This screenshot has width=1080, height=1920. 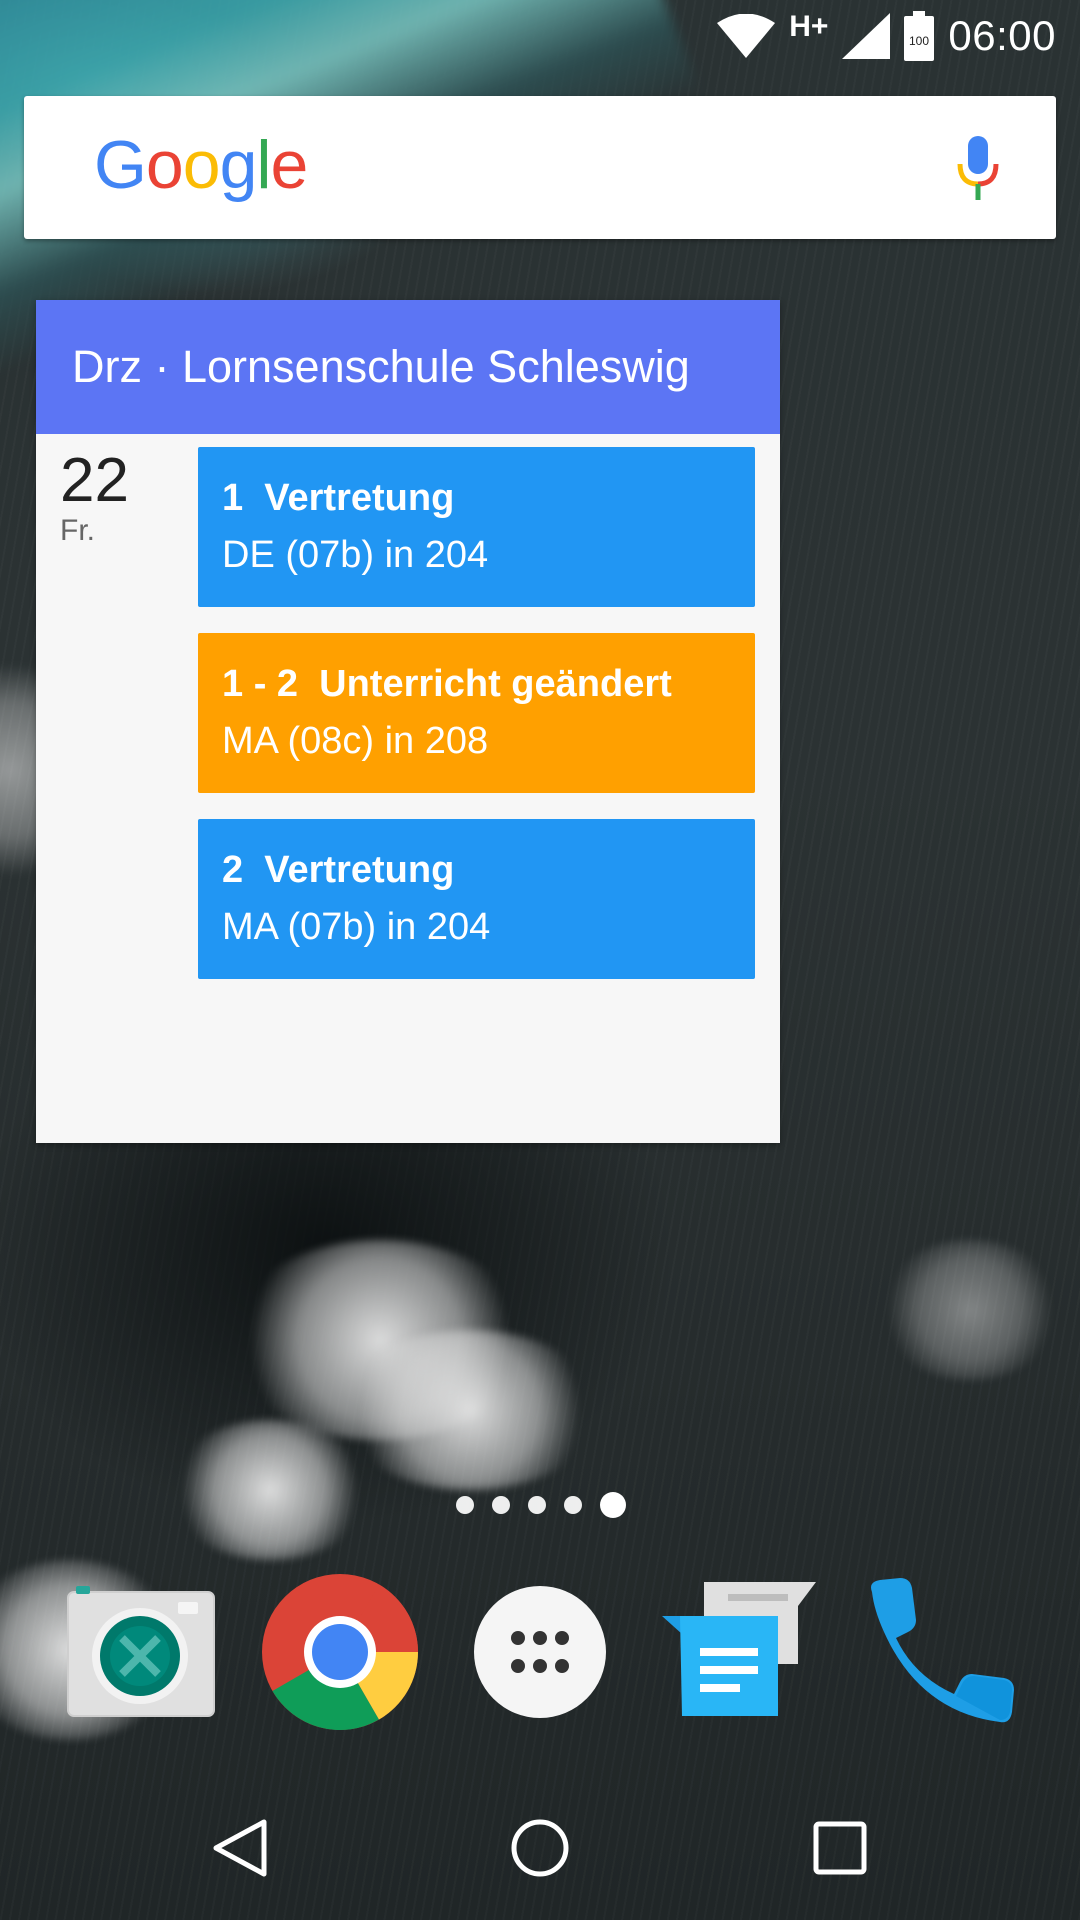 What do you see at coordinates (381, 366) in the screenshot?
I see `widget-title: Drz · Lornsenschule Schleswig` at bounding box center [381, 366].